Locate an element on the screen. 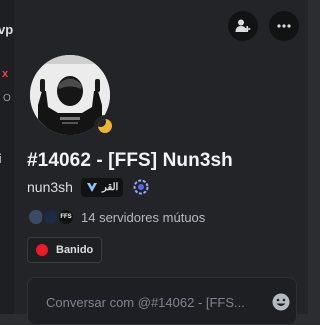  role-badge-banned: Banido is located at coordinates (65, 250).